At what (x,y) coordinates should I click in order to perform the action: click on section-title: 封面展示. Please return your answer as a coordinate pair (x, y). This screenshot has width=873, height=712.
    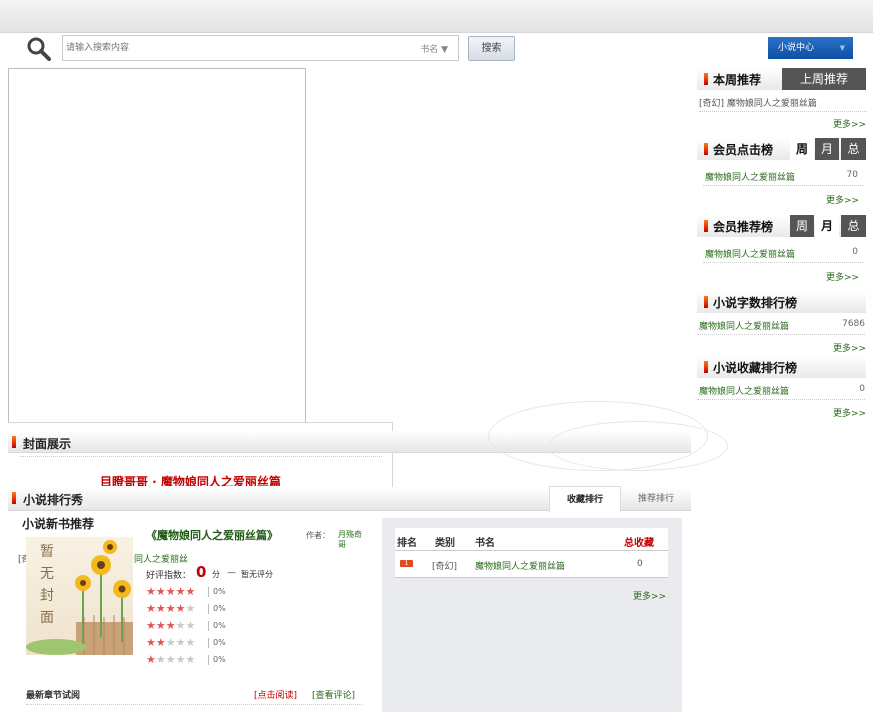
    Looking at the image, I should click on (47, 444).